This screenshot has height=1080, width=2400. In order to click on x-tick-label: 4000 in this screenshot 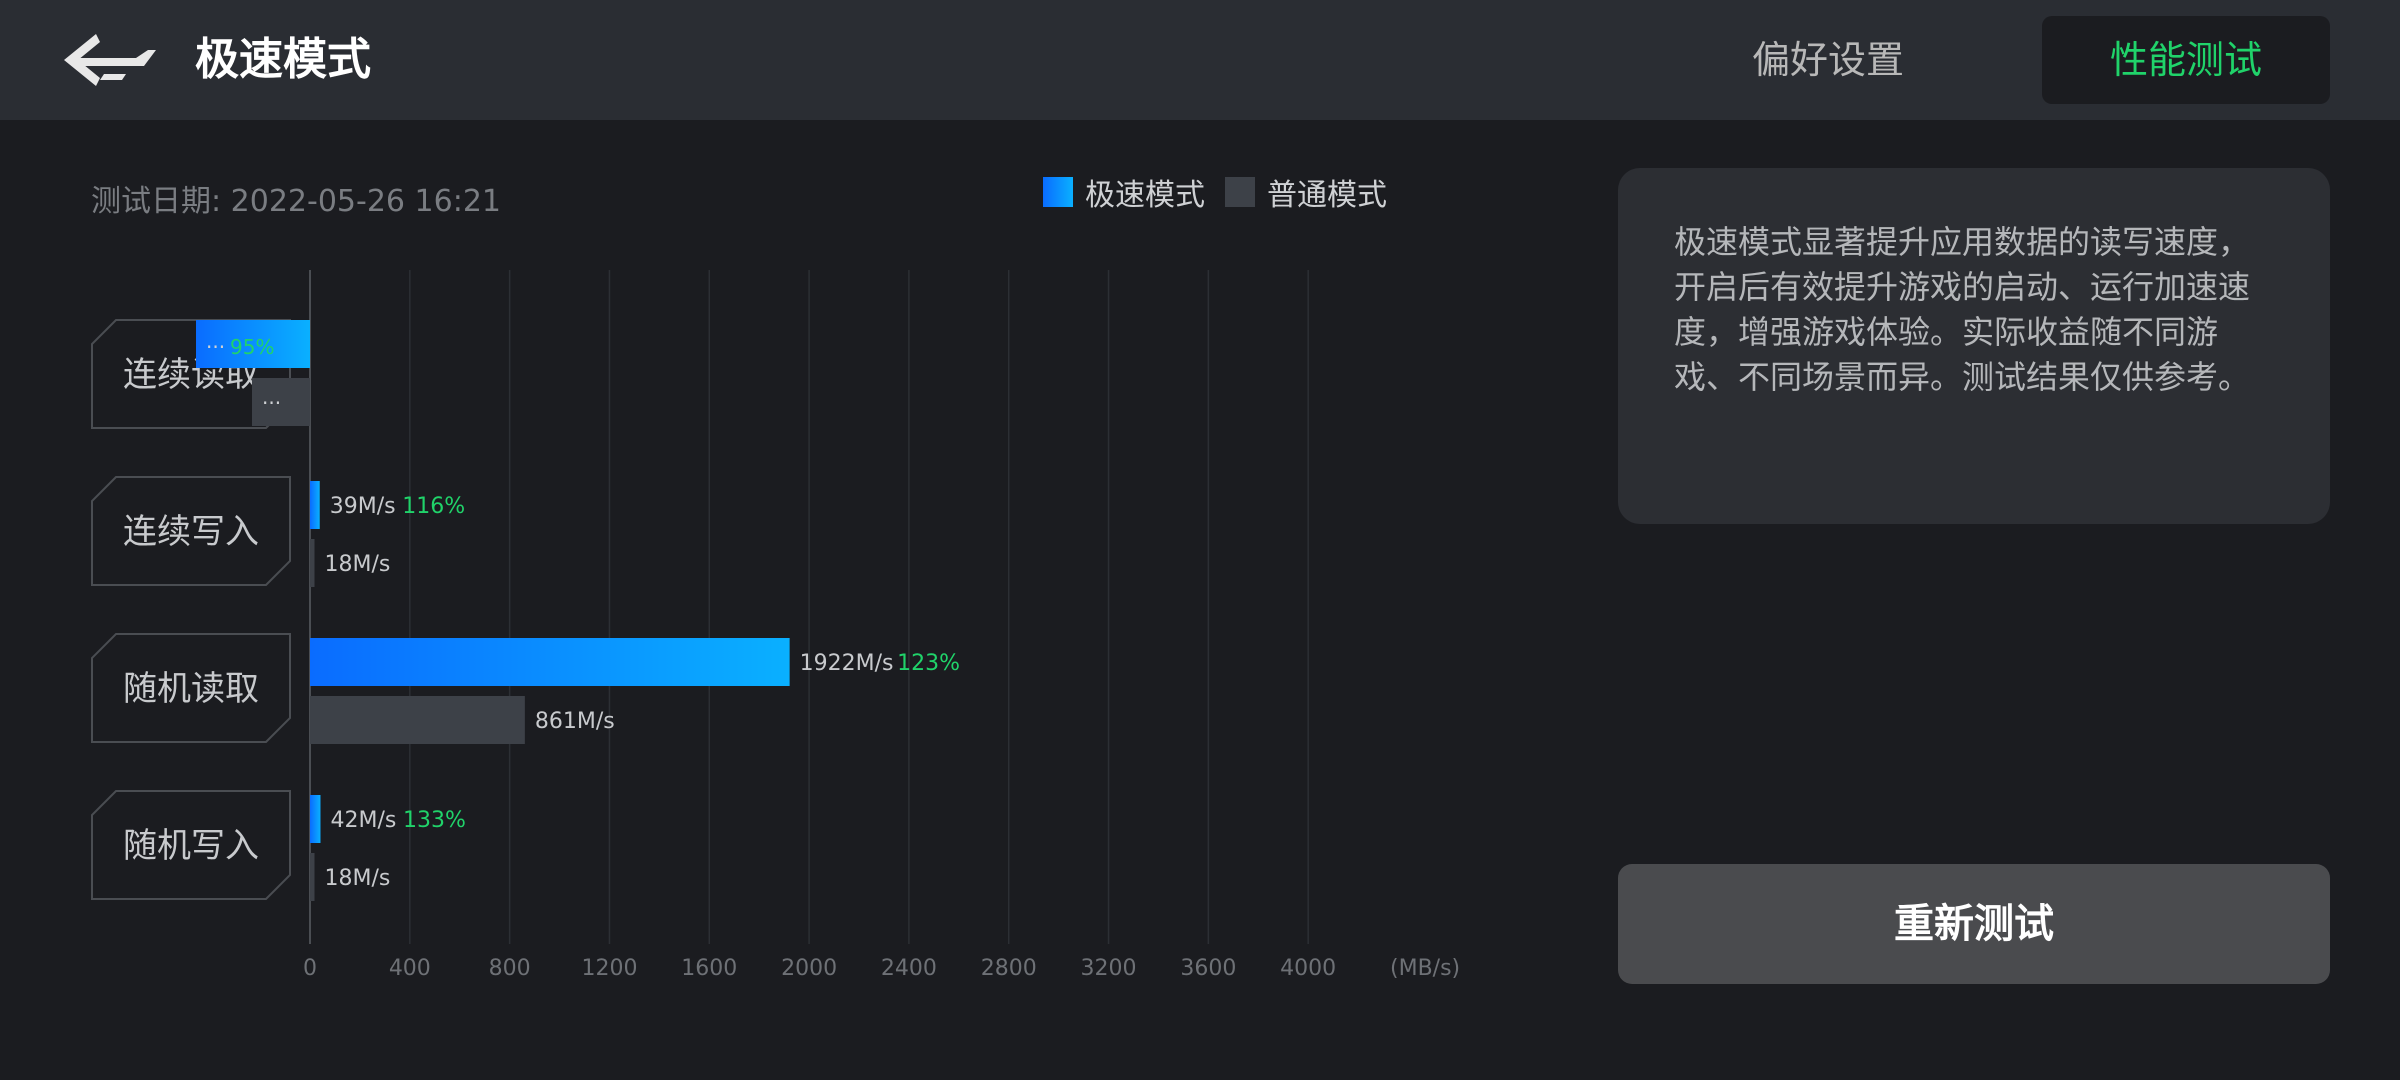, I will do `click(1308, 968)`.